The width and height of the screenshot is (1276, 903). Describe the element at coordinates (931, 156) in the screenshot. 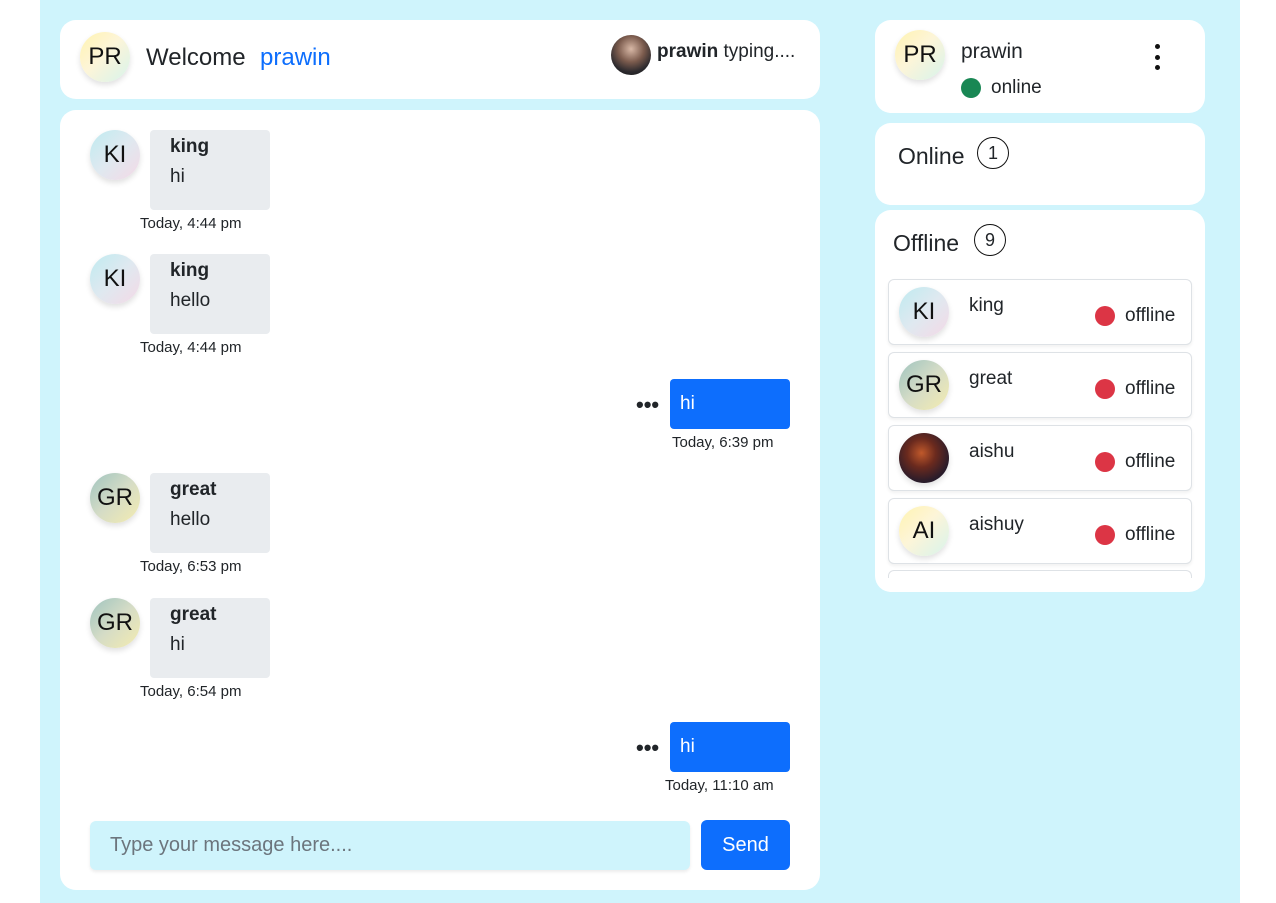

I see `online-section-title: Online` at that location.